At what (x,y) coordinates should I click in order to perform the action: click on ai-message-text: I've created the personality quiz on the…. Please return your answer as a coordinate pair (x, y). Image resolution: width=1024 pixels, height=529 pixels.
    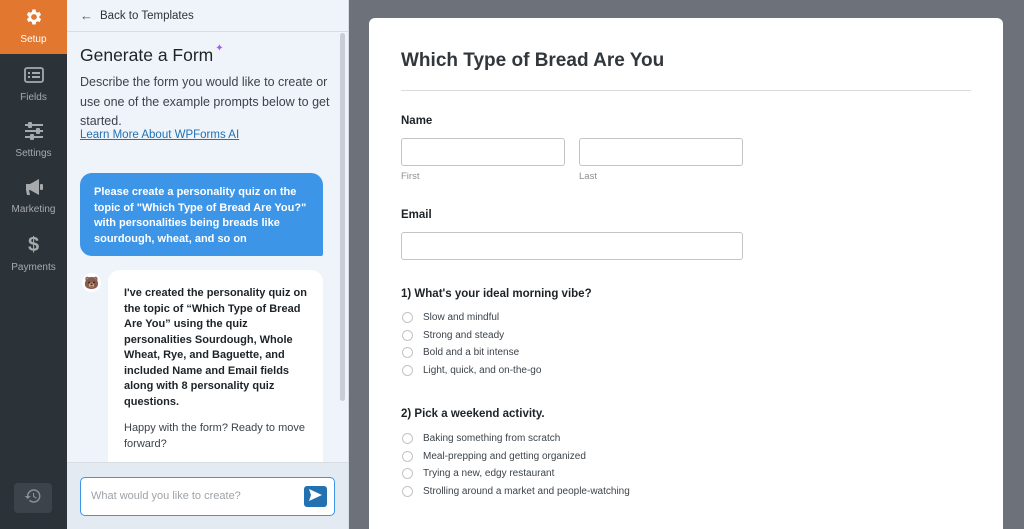
    Looking at the image, I should click on (215, 347).